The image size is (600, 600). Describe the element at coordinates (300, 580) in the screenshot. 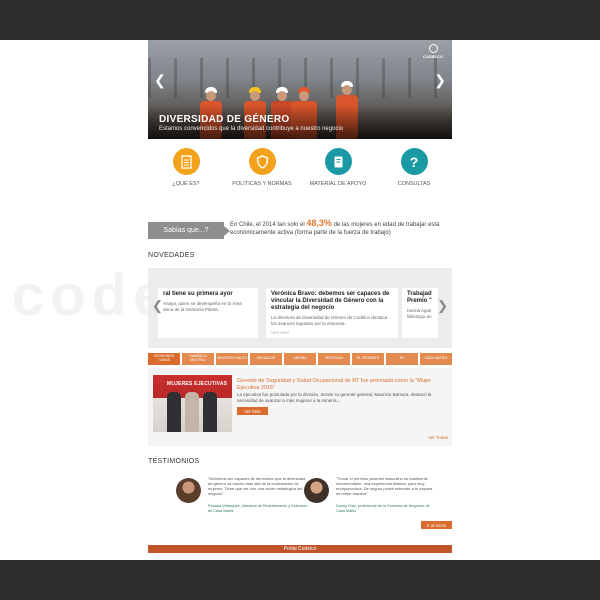

I see `bottom-band` at that location.